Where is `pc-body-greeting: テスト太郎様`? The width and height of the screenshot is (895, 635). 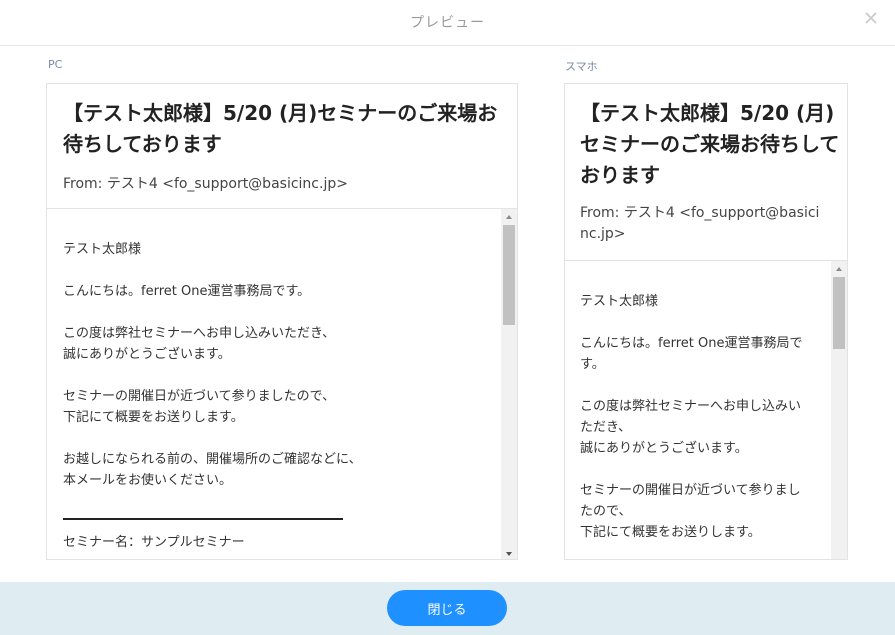 pc-body-greeting: テスト太郎様 is located at coordinates (102, 249).